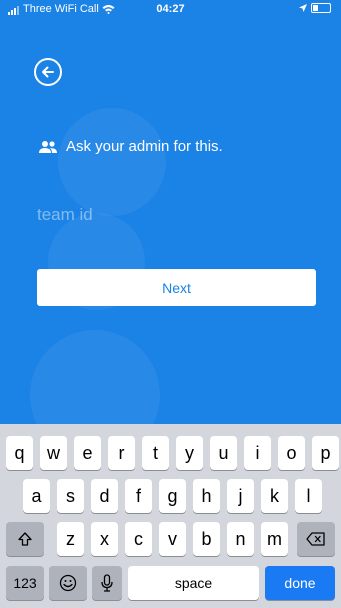 This screenshot has width=341, height=608. I want to click on location-icon, so click(303, 8).